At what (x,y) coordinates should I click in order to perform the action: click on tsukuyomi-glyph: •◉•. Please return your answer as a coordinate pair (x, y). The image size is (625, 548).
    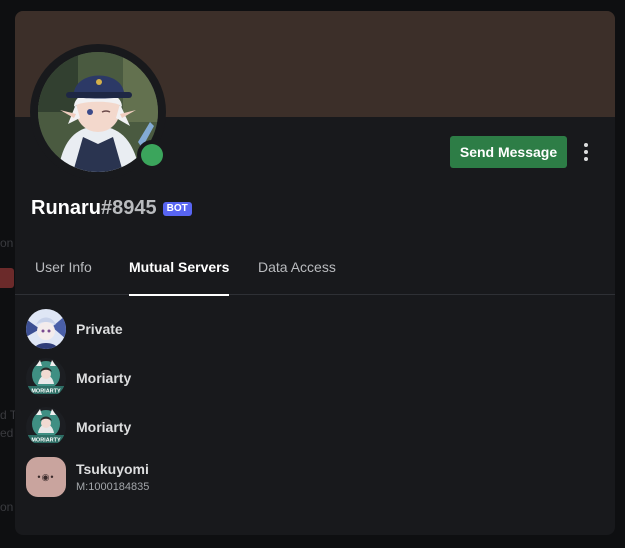
    Looking at the image, I should click on (46, 476).